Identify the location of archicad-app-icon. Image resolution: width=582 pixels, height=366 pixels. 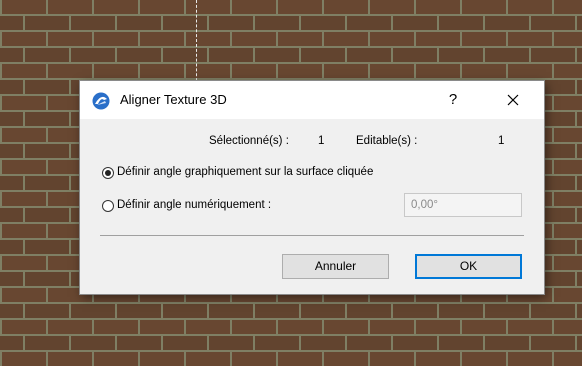
(101, 101).